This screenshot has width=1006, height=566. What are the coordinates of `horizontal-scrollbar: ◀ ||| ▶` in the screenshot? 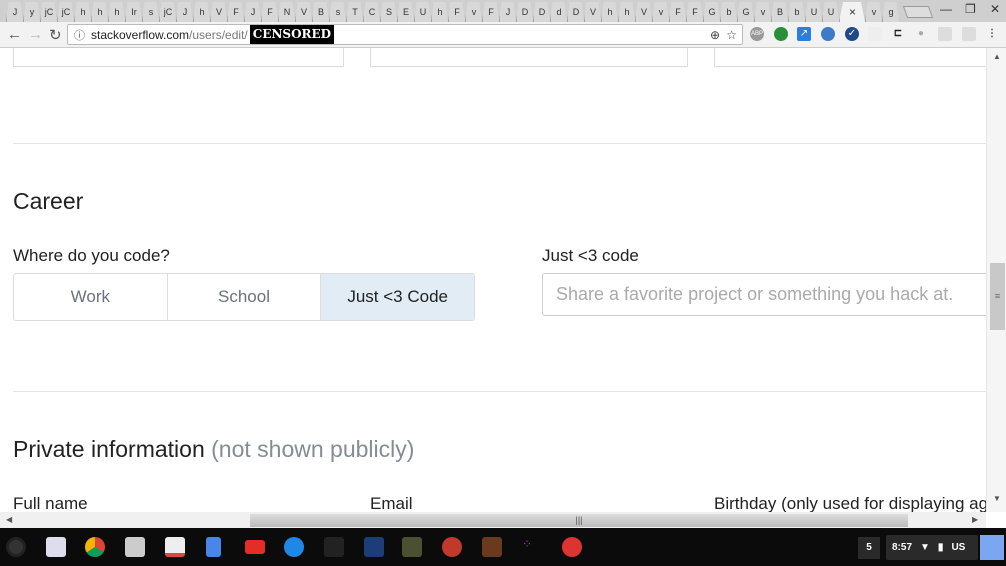 It's located at (493, 520).